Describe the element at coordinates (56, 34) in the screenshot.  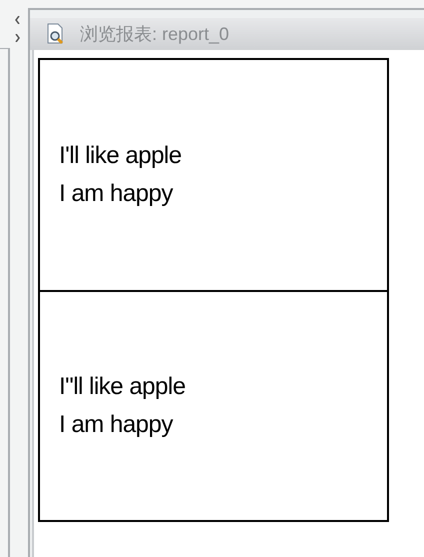
I see `document-search-icon` at that location.